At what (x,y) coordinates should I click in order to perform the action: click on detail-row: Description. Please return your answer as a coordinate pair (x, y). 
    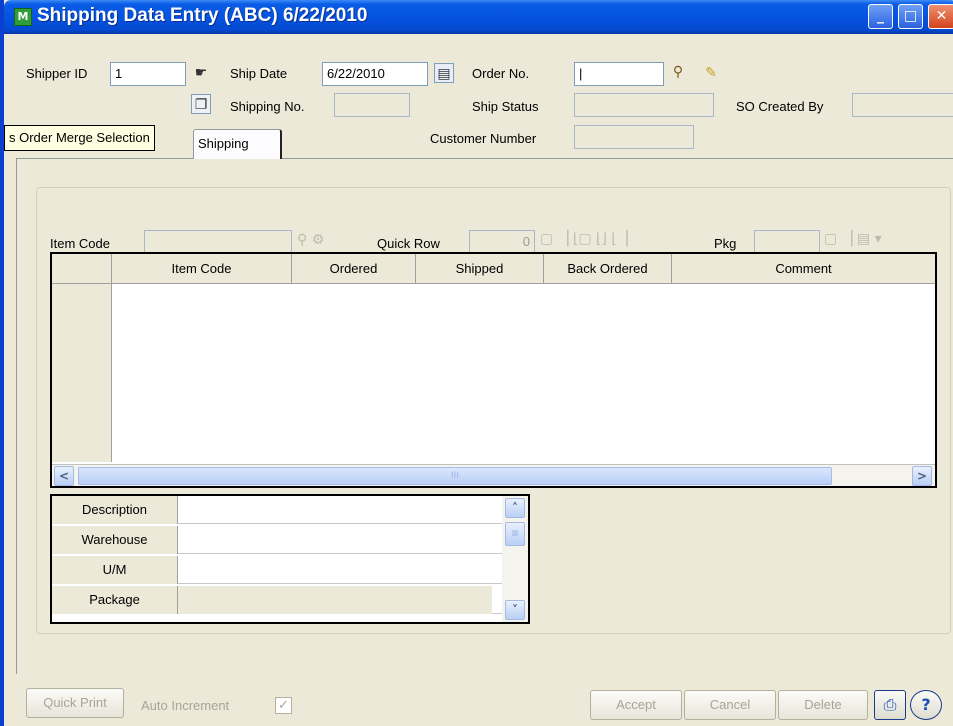
    Looking at the image, I should click on (290, 510).